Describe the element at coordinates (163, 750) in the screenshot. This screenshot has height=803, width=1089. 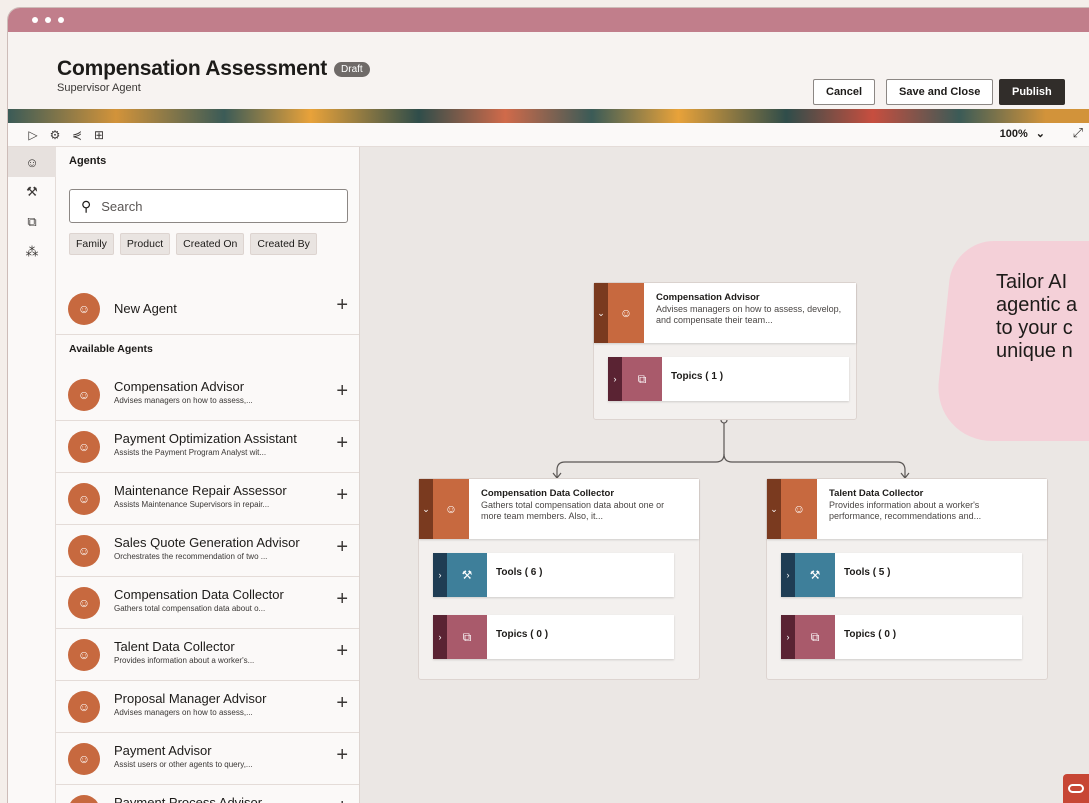
I see `agent-name: Payment Advisor` at that location.